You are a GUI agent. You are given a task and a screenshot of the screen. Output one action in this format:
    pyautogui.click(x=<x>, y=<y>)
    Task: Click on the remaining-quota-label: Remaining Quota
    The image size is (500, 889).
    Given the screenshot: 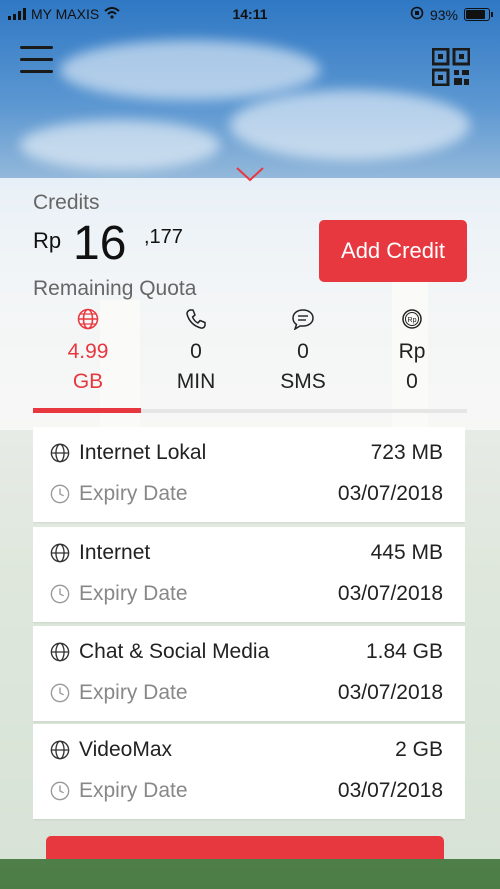 What is the action you would take?
    pyautogui.click(x=115, y=288)
    